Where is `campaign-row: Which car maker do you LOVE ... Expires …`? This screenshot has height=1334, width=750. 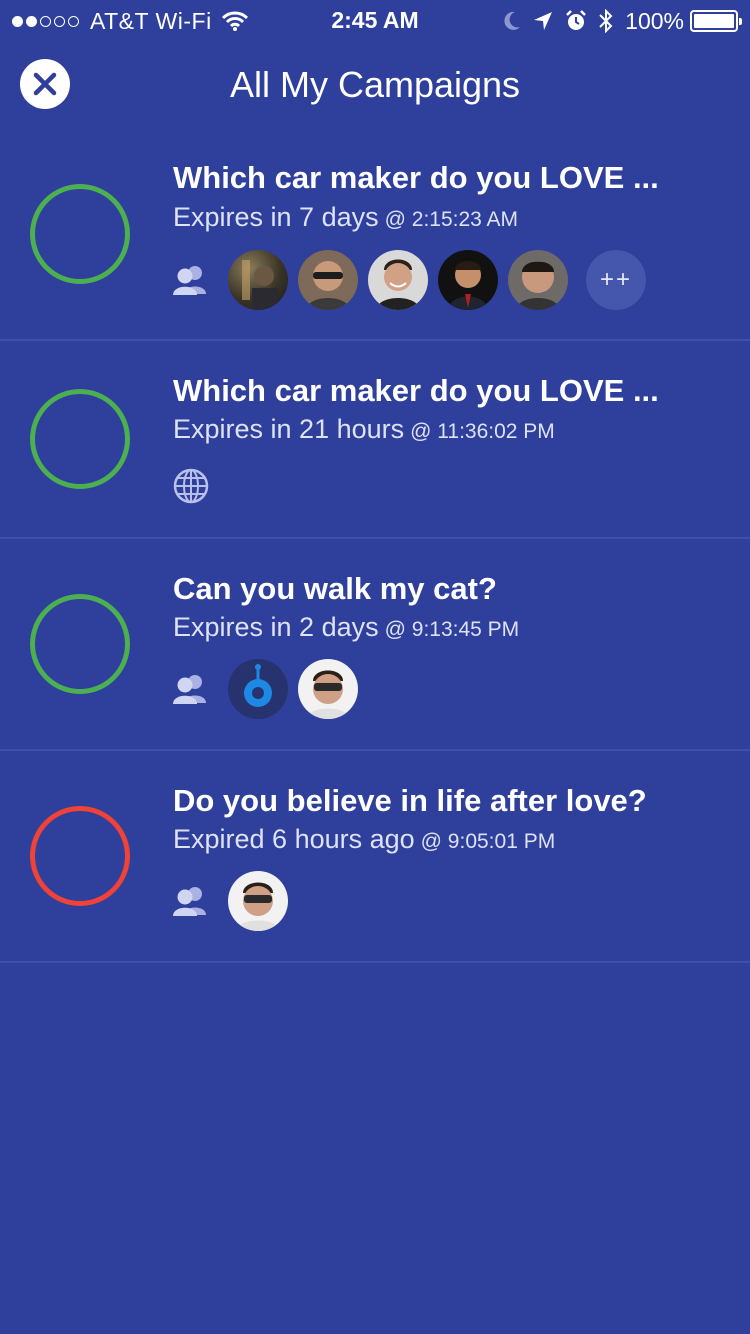
campaign-row: Which car maker do you LOVE ... Expires … is located at coordinates (375, 440).